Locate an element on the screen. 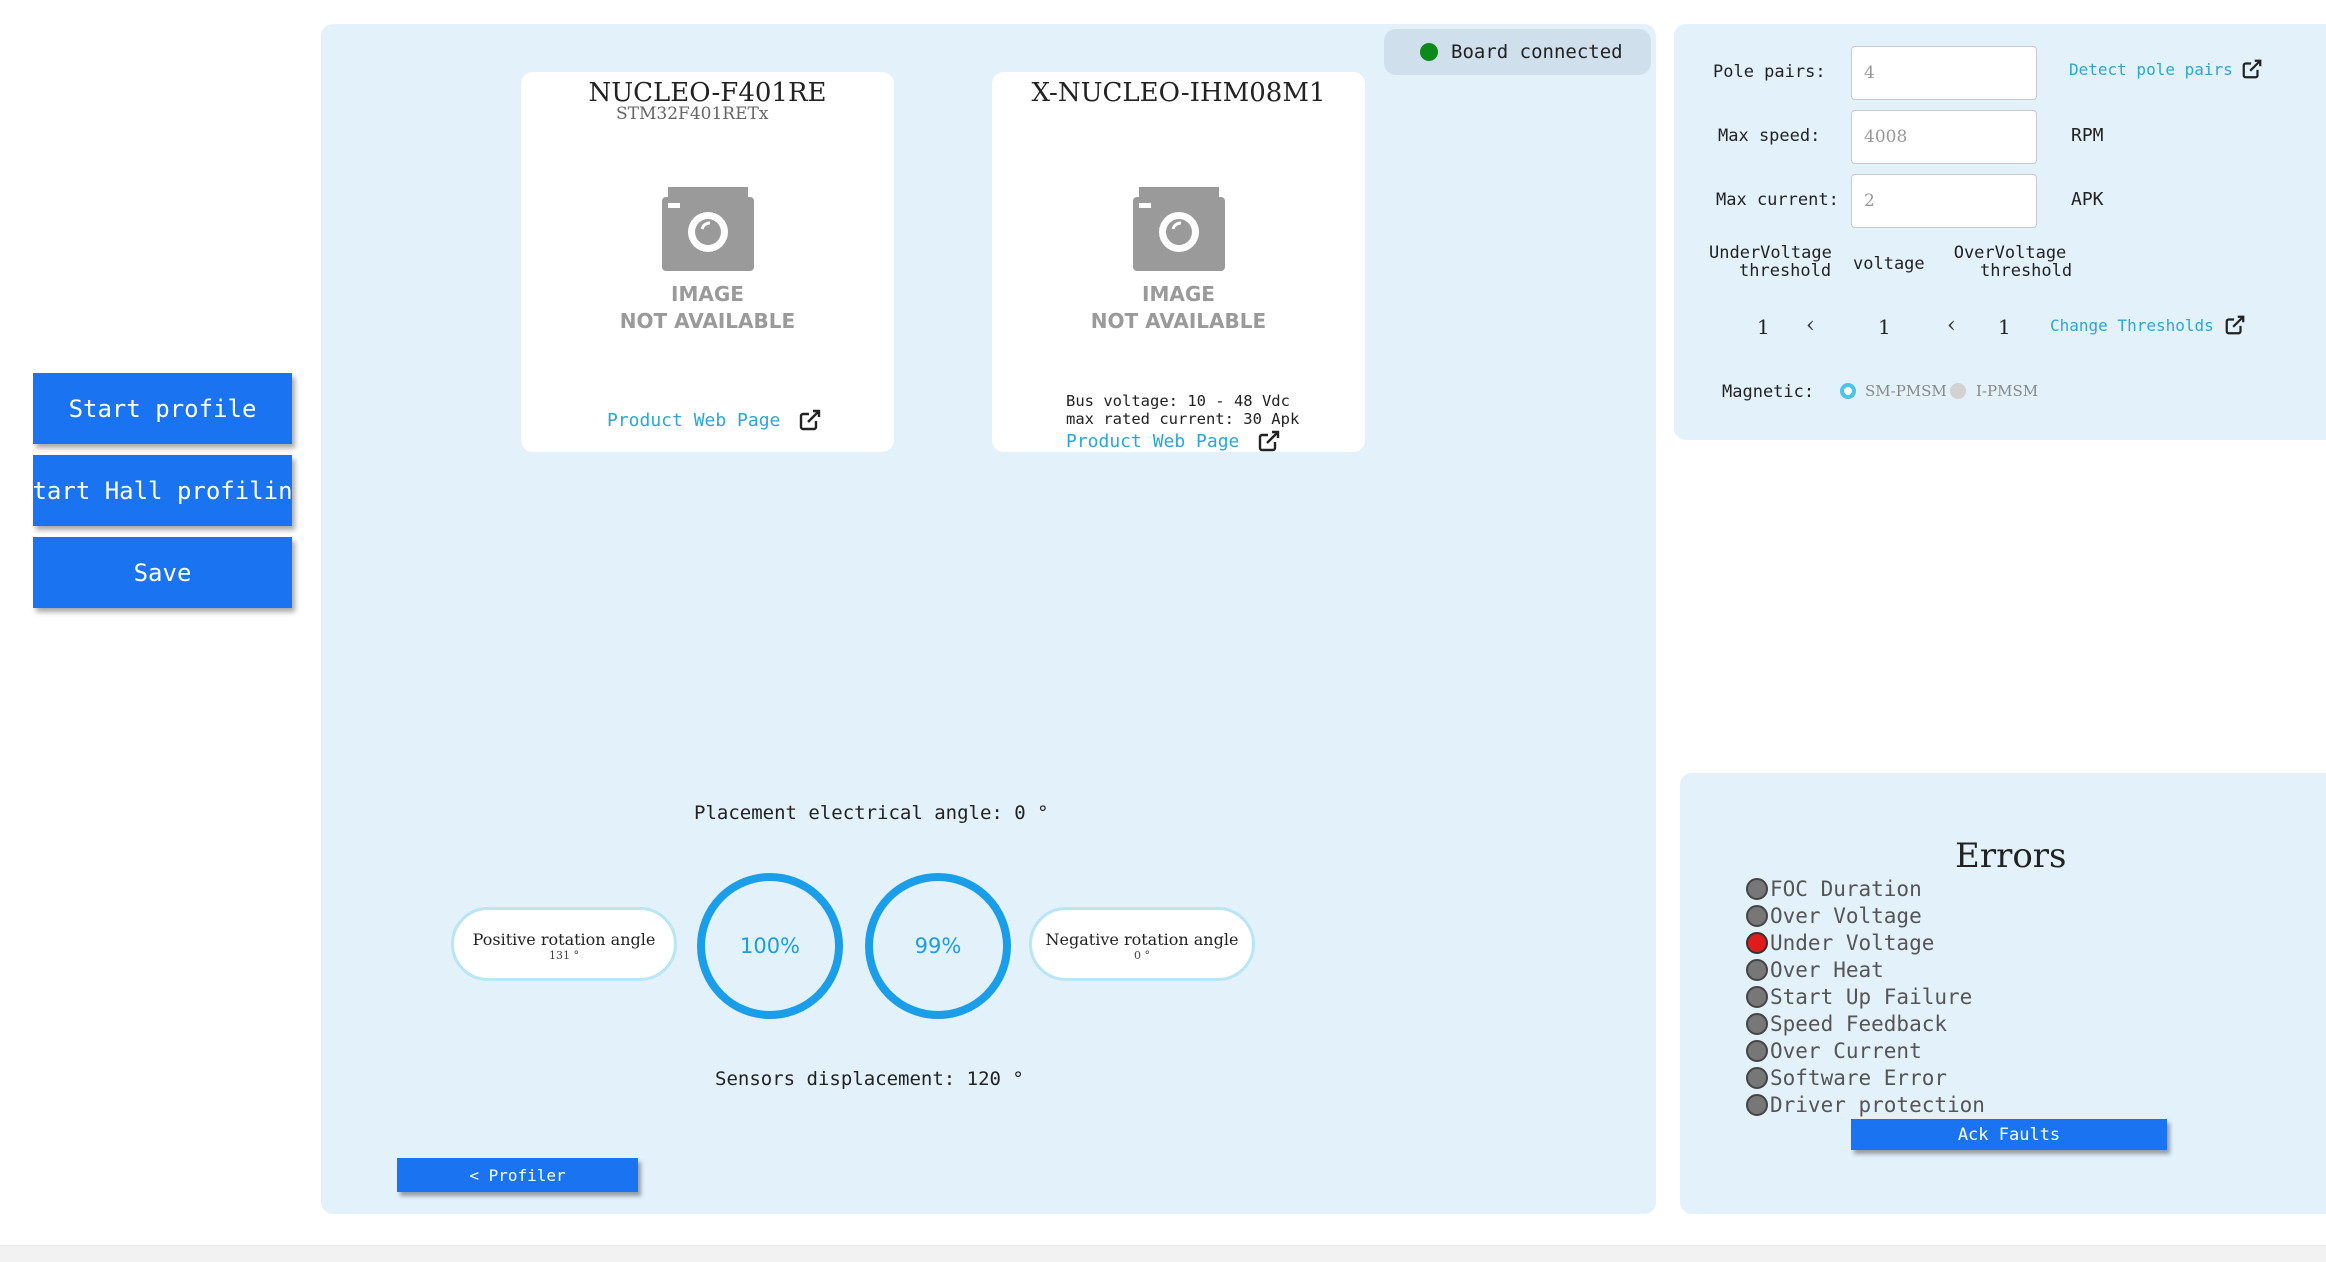 The image size is (2326, 1262). max-current-unit: APK is located at coordinates (2087, 199).